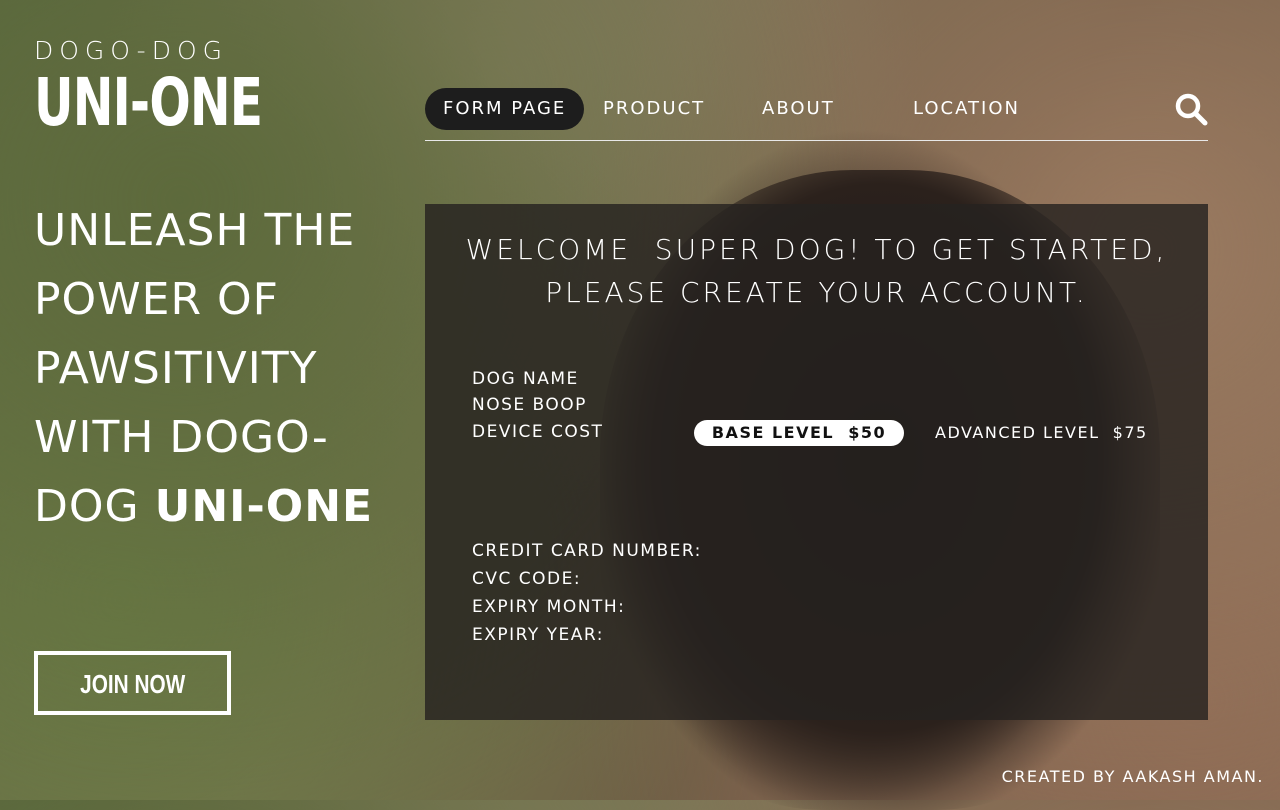 The height and width of the screenshot is (810, 1280). Describe the element at coordinates (798, 109) in the screenshot. I see `nav-item-about: ABOUT` at that location.